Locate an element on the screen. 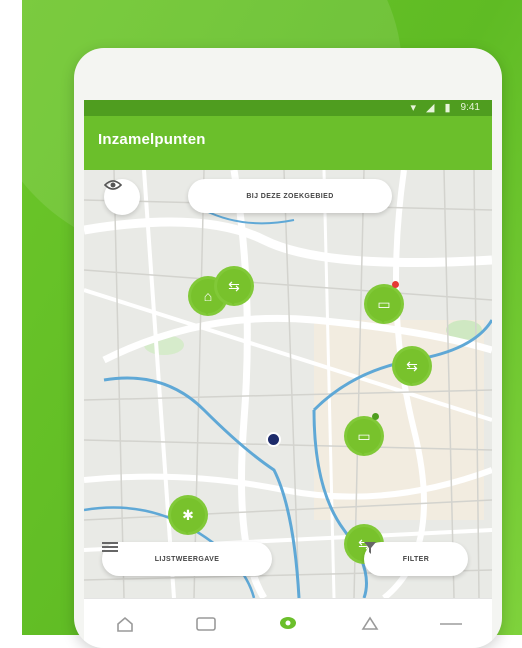  bottom-navigation is located at coordinates (288, 623).